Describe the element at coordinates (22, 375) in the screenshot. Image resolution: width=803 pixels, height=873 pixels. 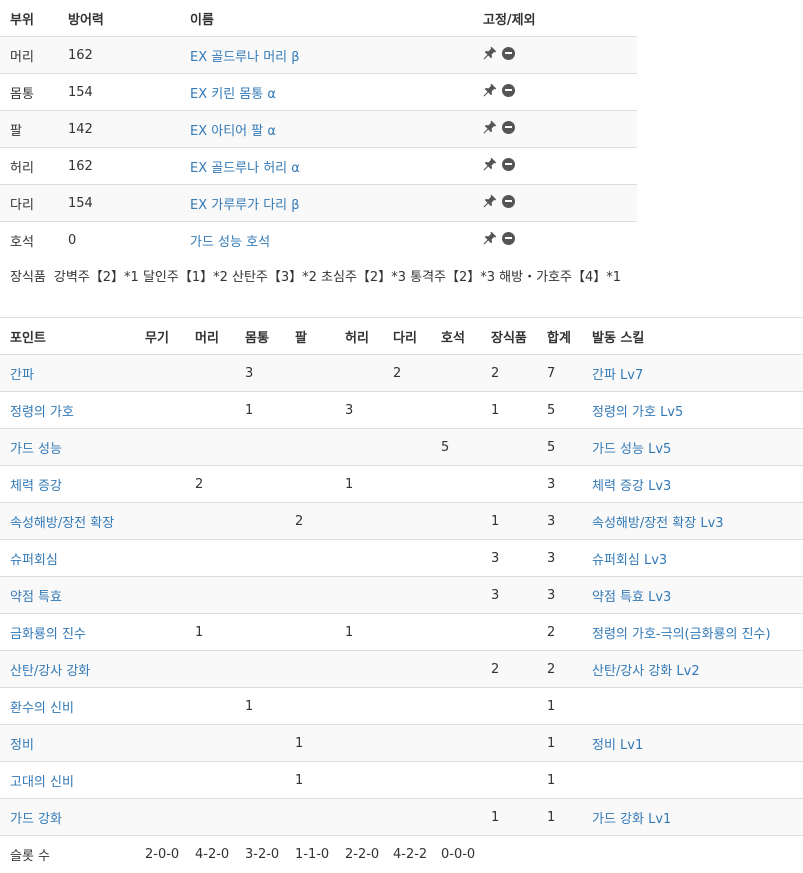
I see `skill-name-link: 간파` at that location.